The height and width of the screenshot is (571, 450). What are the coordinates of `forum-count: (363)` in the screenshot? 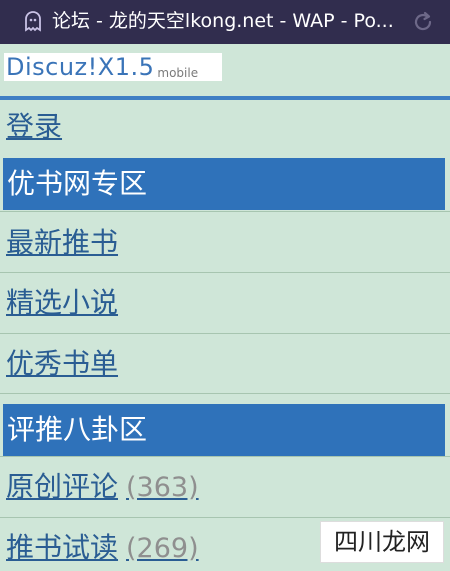 It's located at (162, 487).